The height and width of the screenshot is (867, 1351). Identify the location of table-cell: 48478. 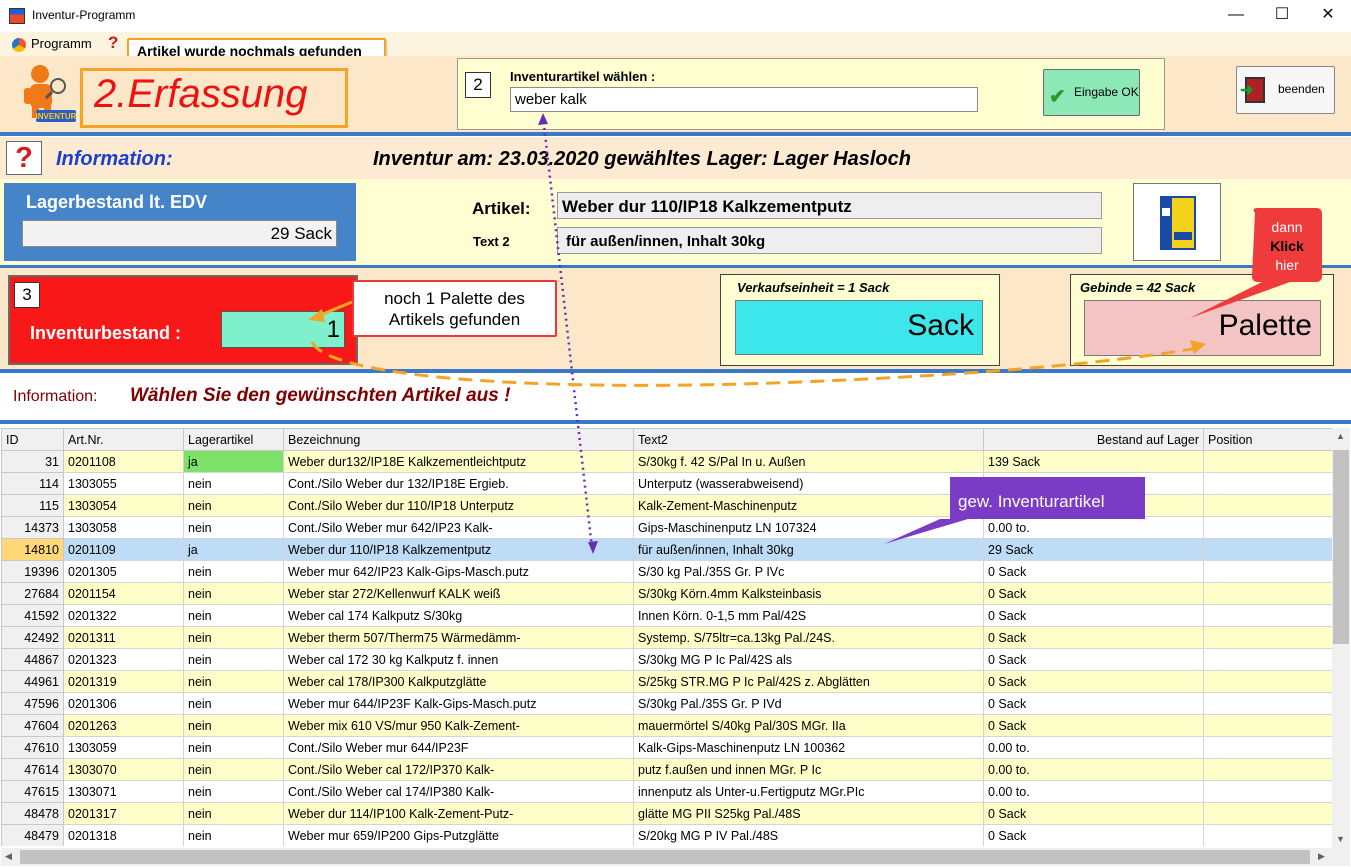
(32, 813).